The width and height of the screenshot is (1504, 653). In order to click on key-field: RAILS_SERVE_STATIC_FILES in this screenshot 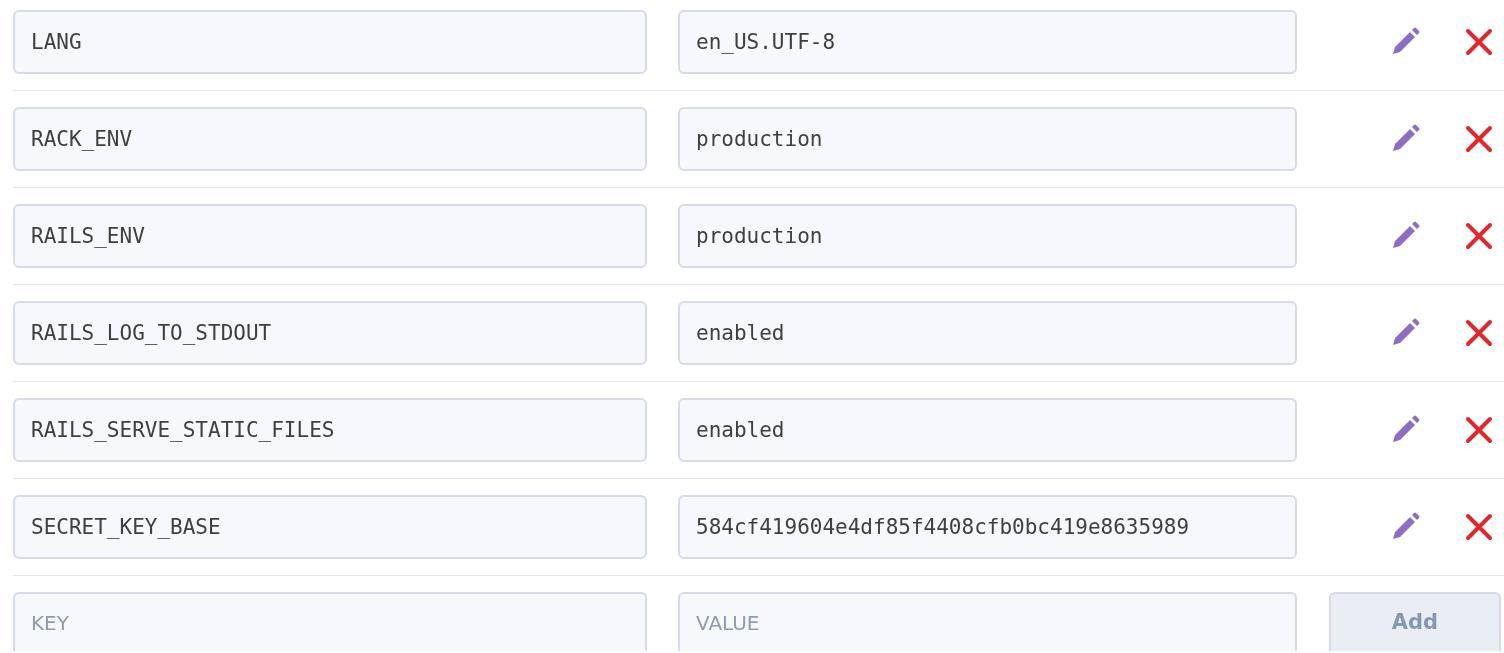, I will do `click(330, 430)`.